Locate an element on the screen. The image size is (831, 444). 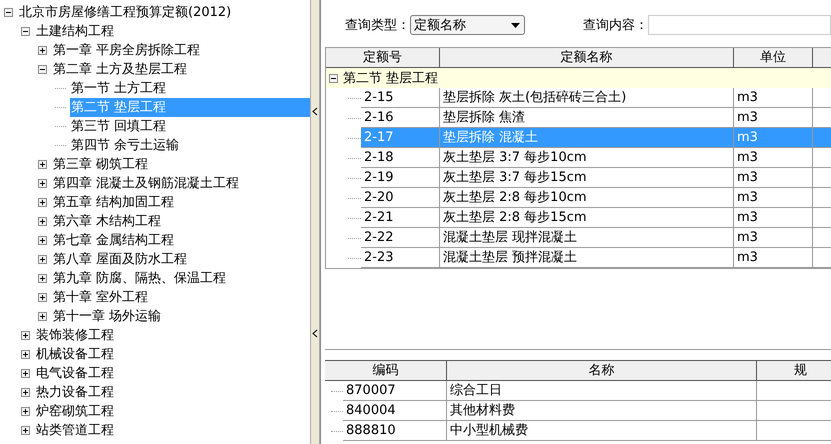
query-content-label: 查询内容： is located at coordinates (615, 25).